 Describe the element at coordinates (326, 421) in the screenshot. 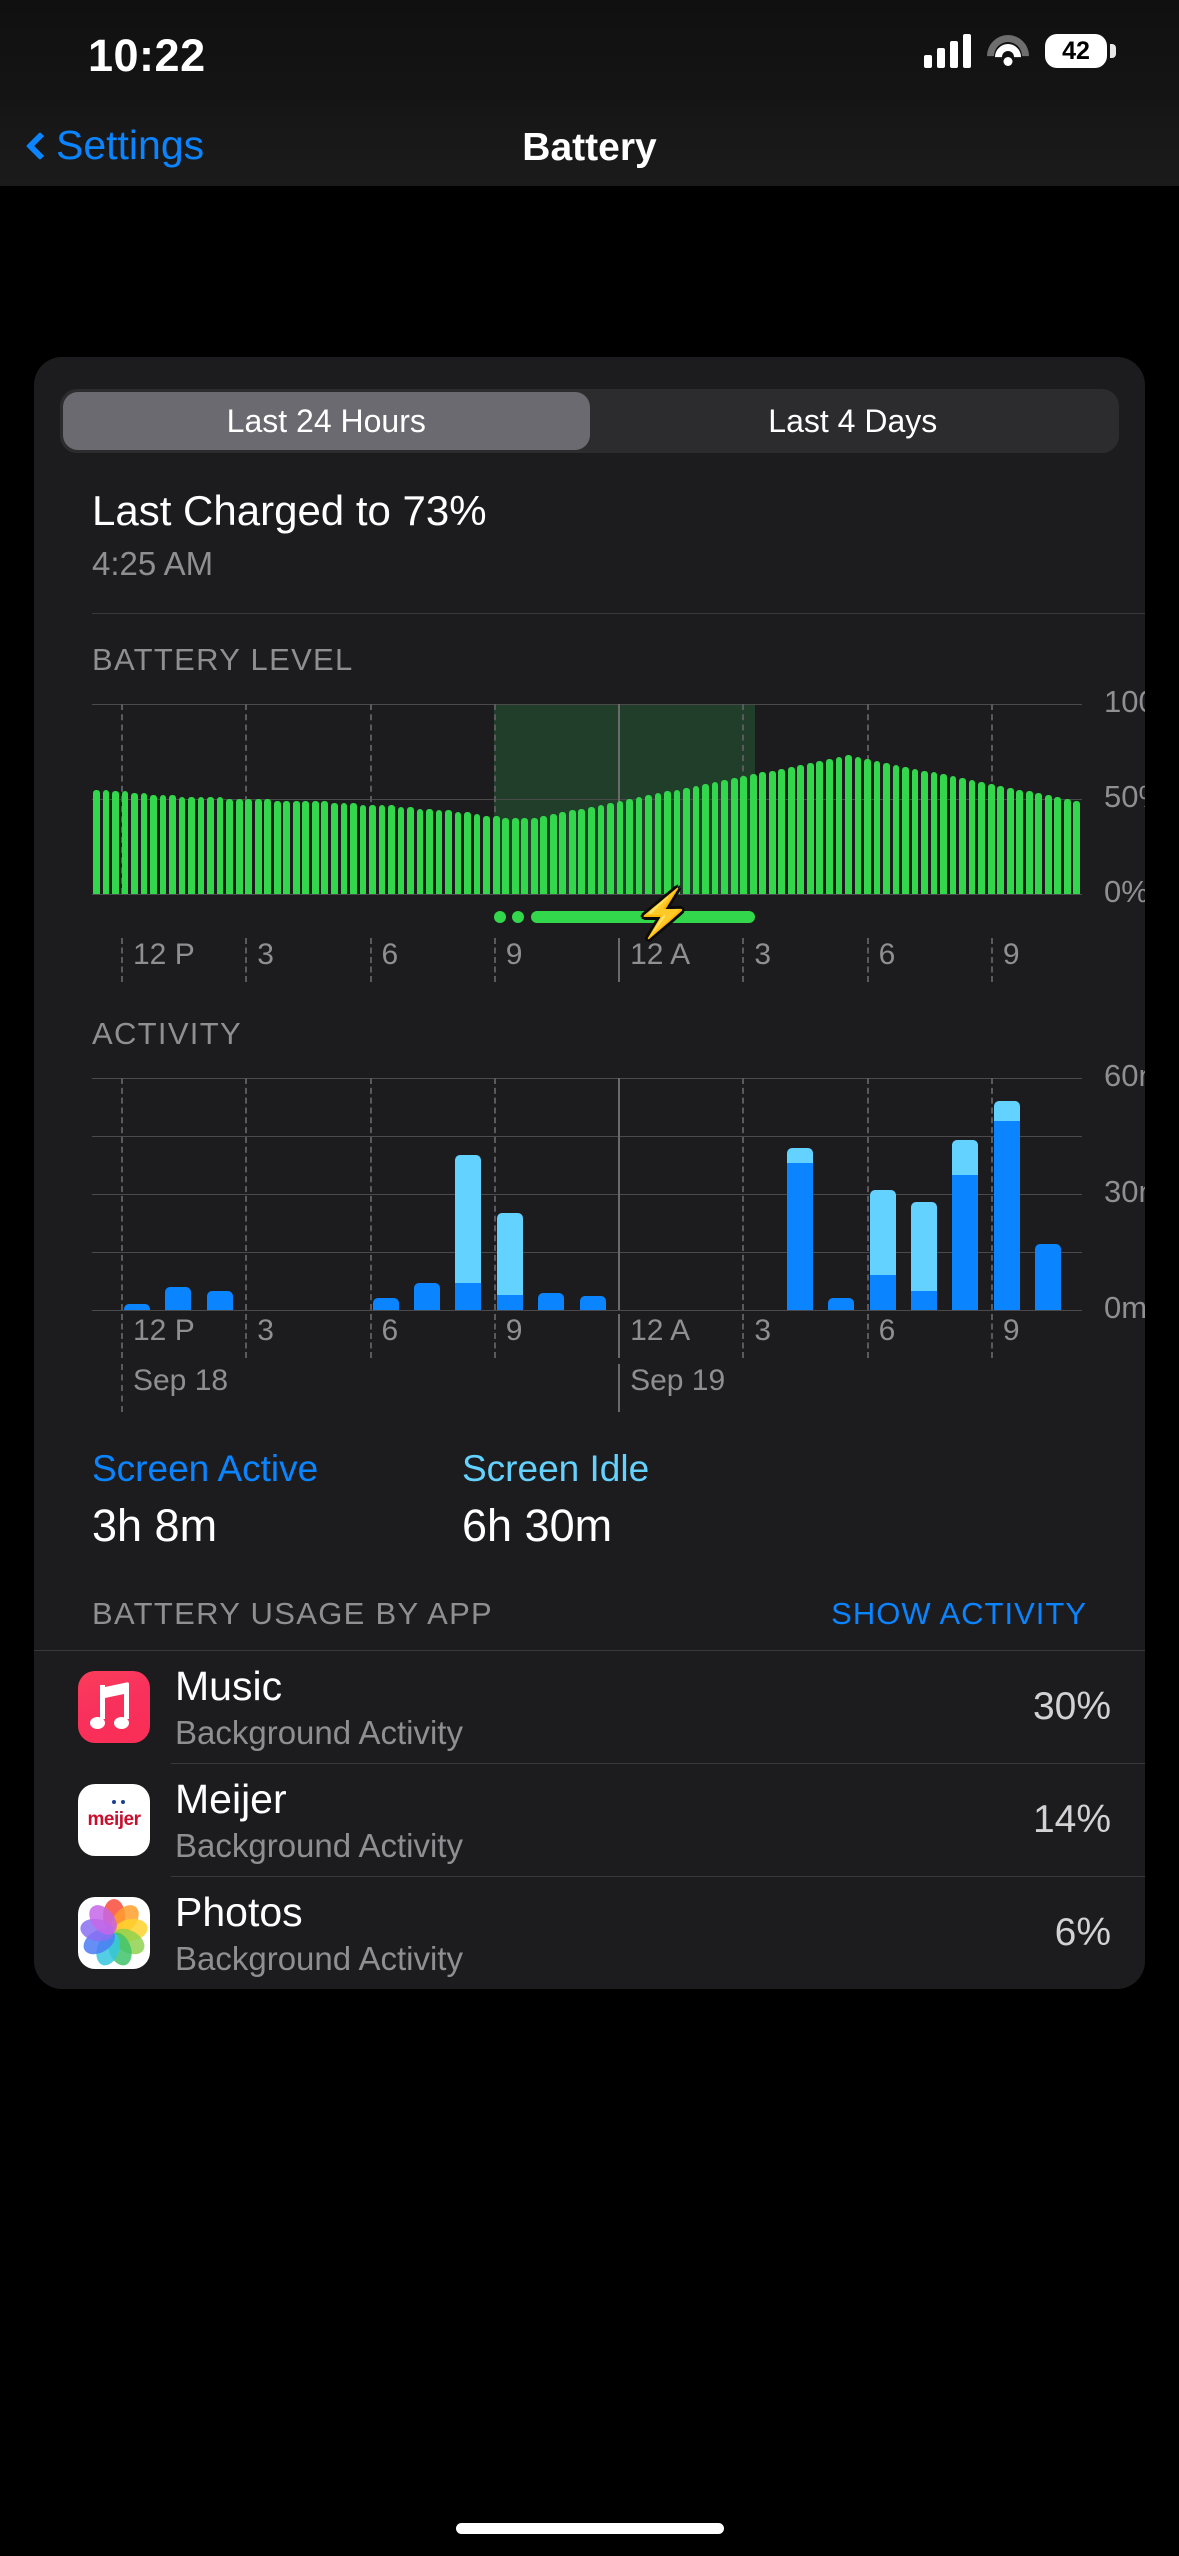

I see `segment-last-24-hours: Last 24 Hours` at that location.